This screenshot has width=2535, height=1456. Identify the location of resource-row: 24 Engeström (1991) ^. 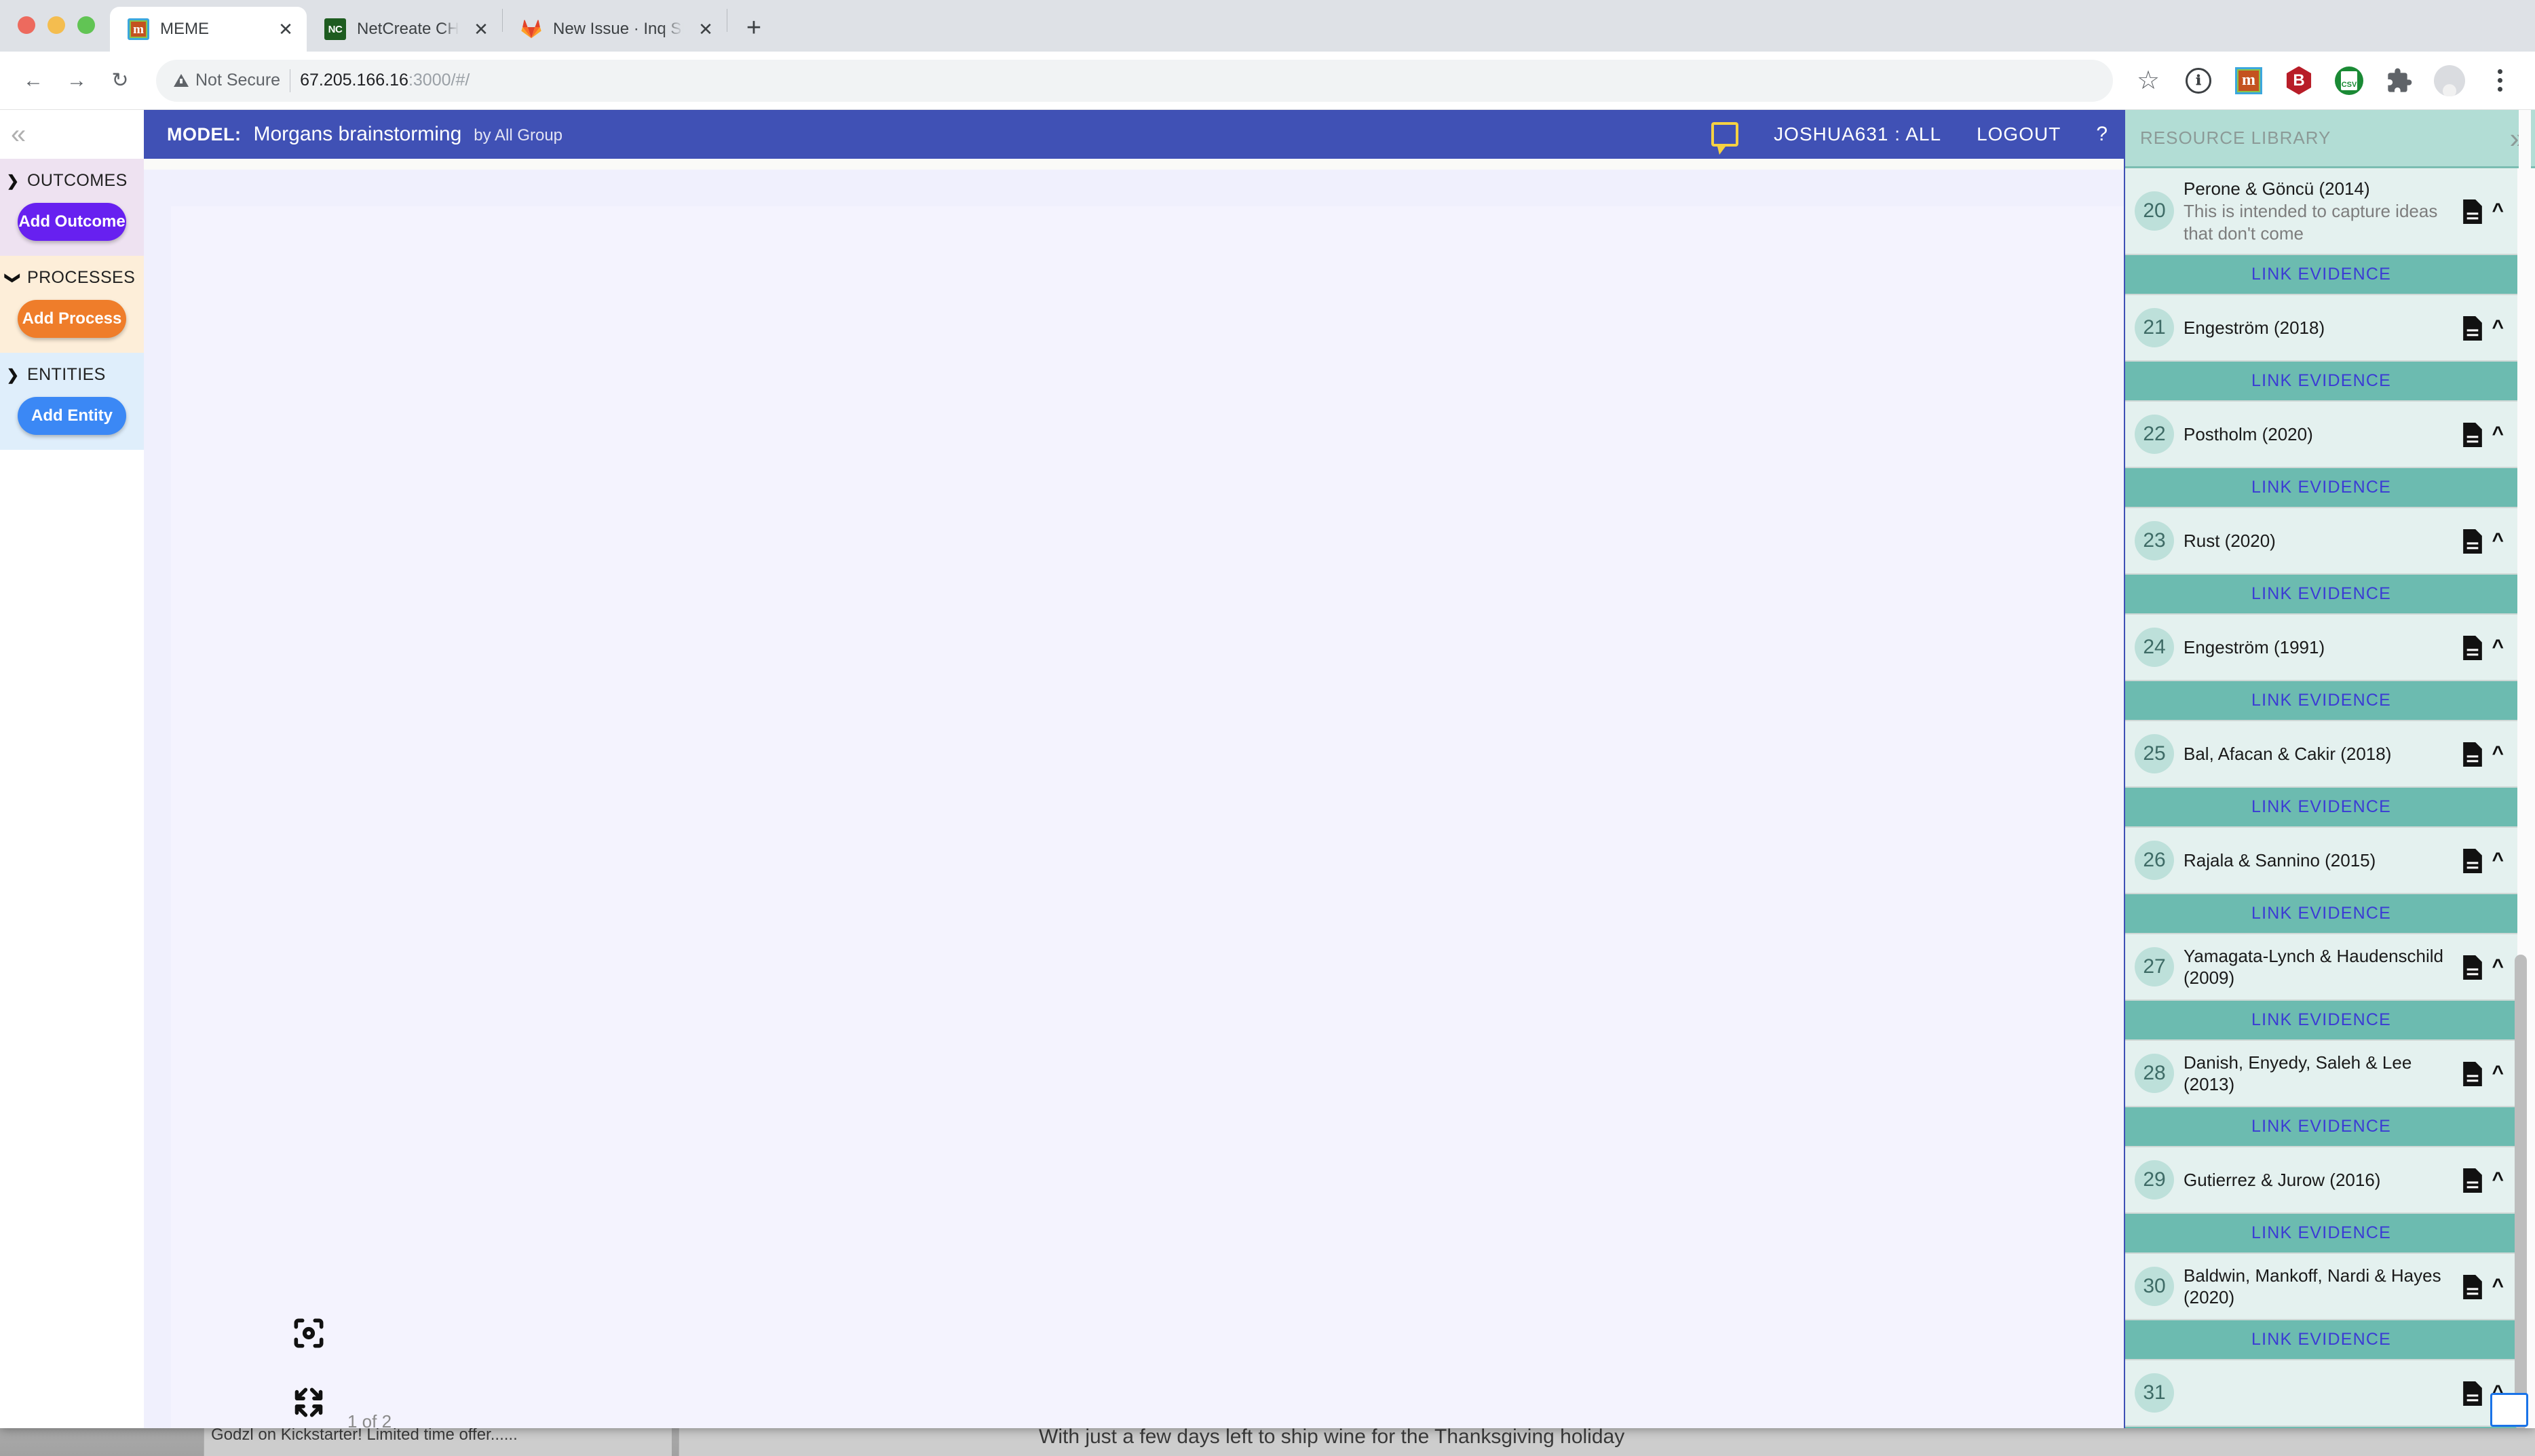
(2321, 648).